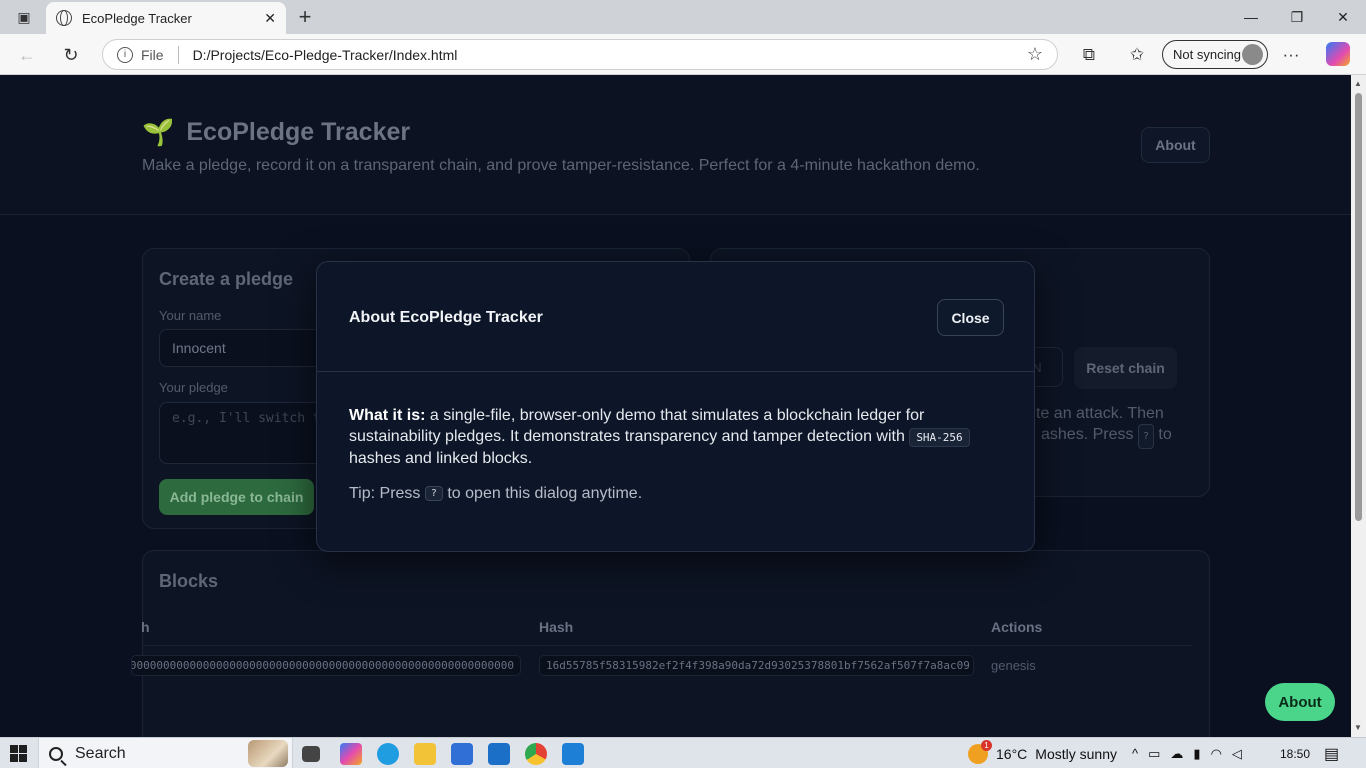 This screenshot has height=768, width=1366. Describe the element at coordinates (1100, 413) in the screenshot. I see `instructions-line-1: te an attack. Then` at that location.